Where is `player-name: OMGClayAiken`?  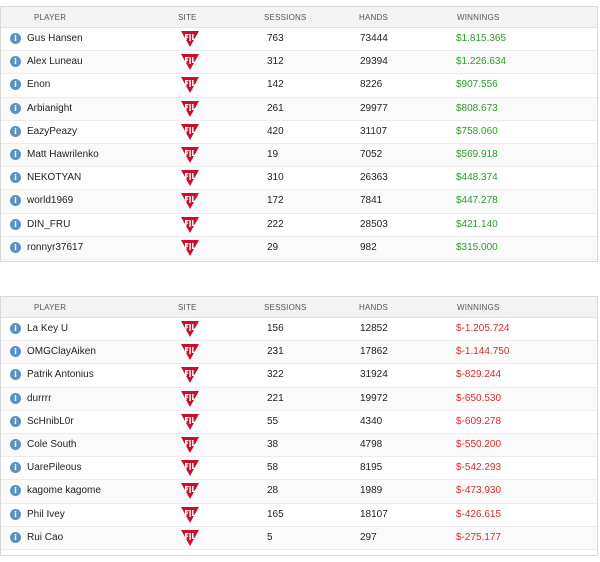 player-name: OMGClayAiken is located at coordinates (61, 351).